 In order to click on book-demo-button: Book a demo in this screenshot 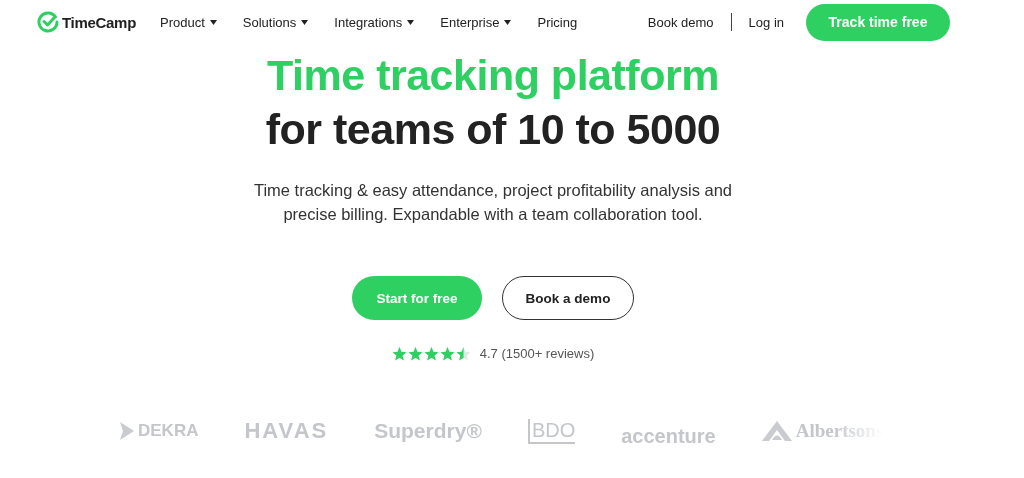, I will do `click(568, 298)`.